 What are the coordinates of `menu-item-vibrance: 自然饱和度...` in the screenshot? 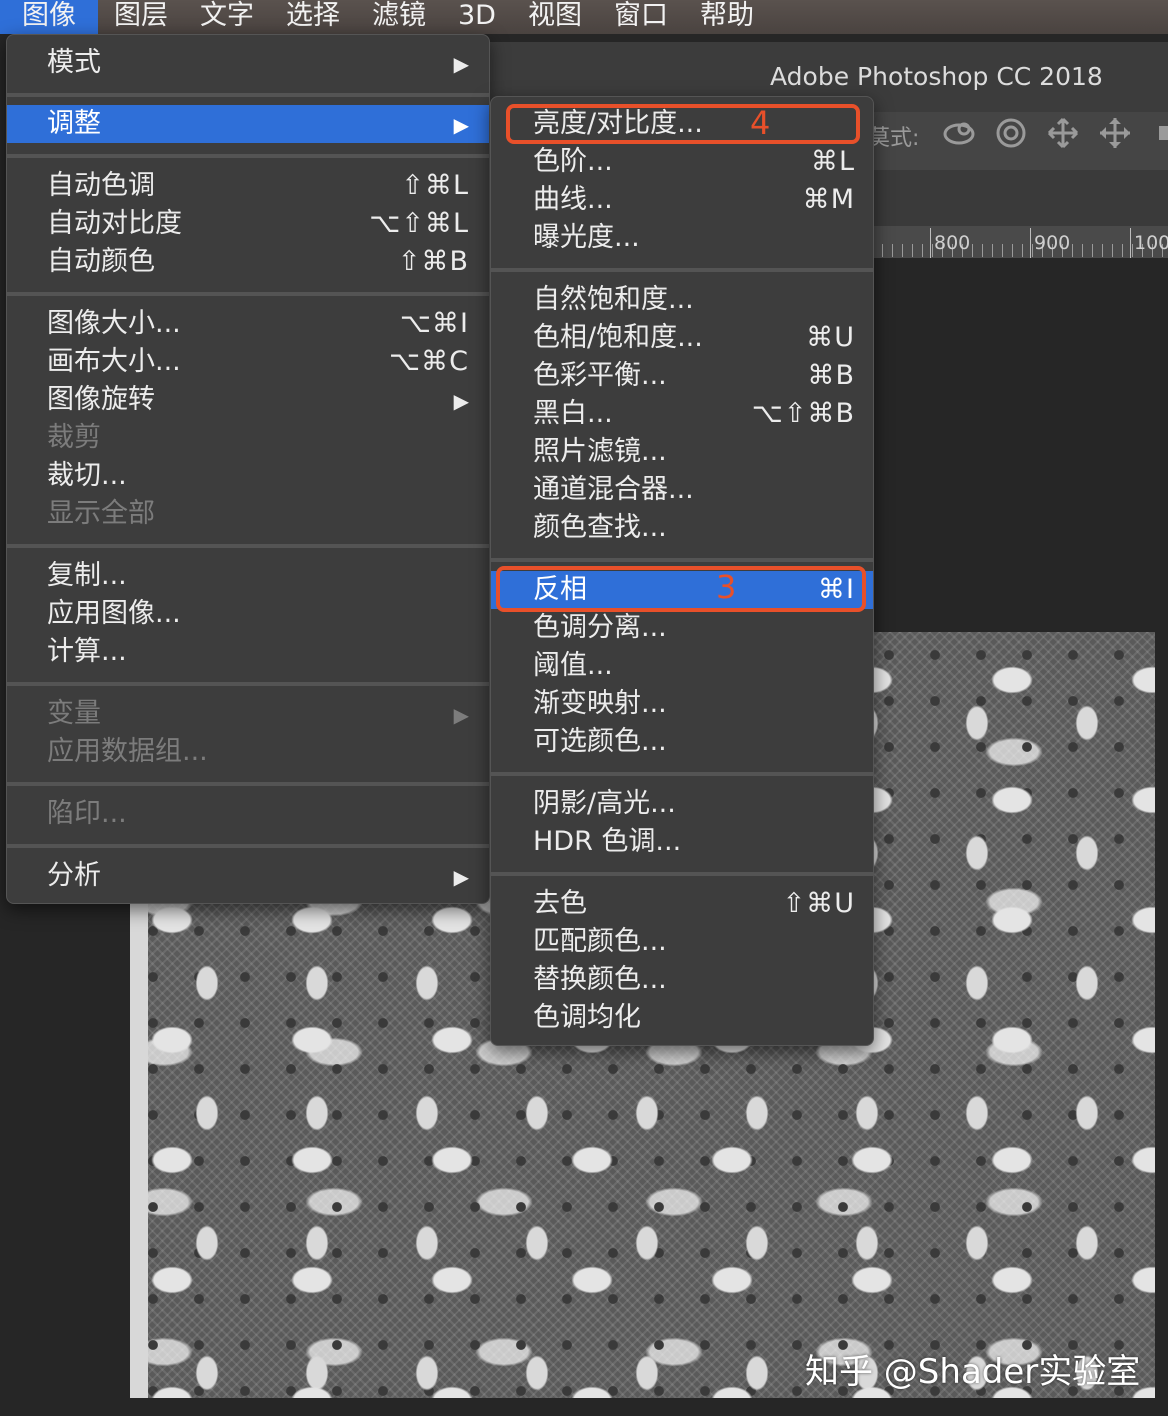 It's located at (682, 300).